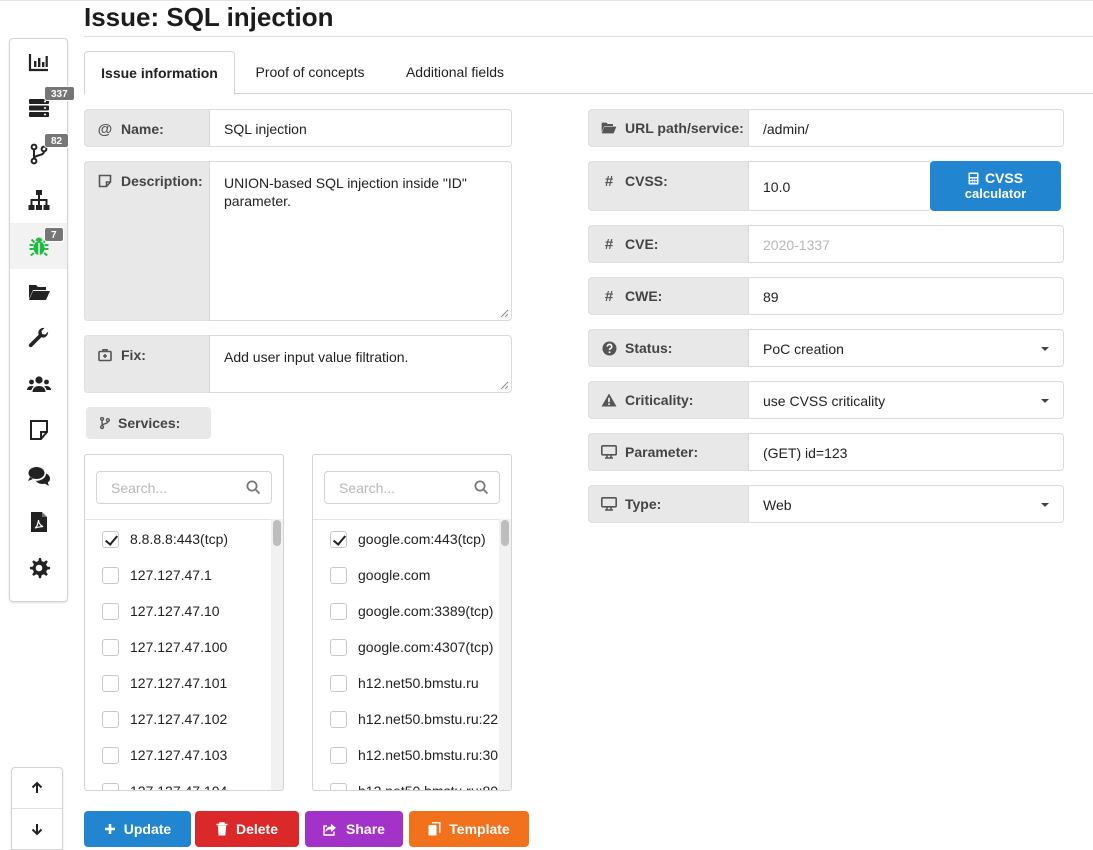  What do you see at coordinates (148, 423) in the screenshot?
I see `services-label: Services:` at bounding box center [148, 423].